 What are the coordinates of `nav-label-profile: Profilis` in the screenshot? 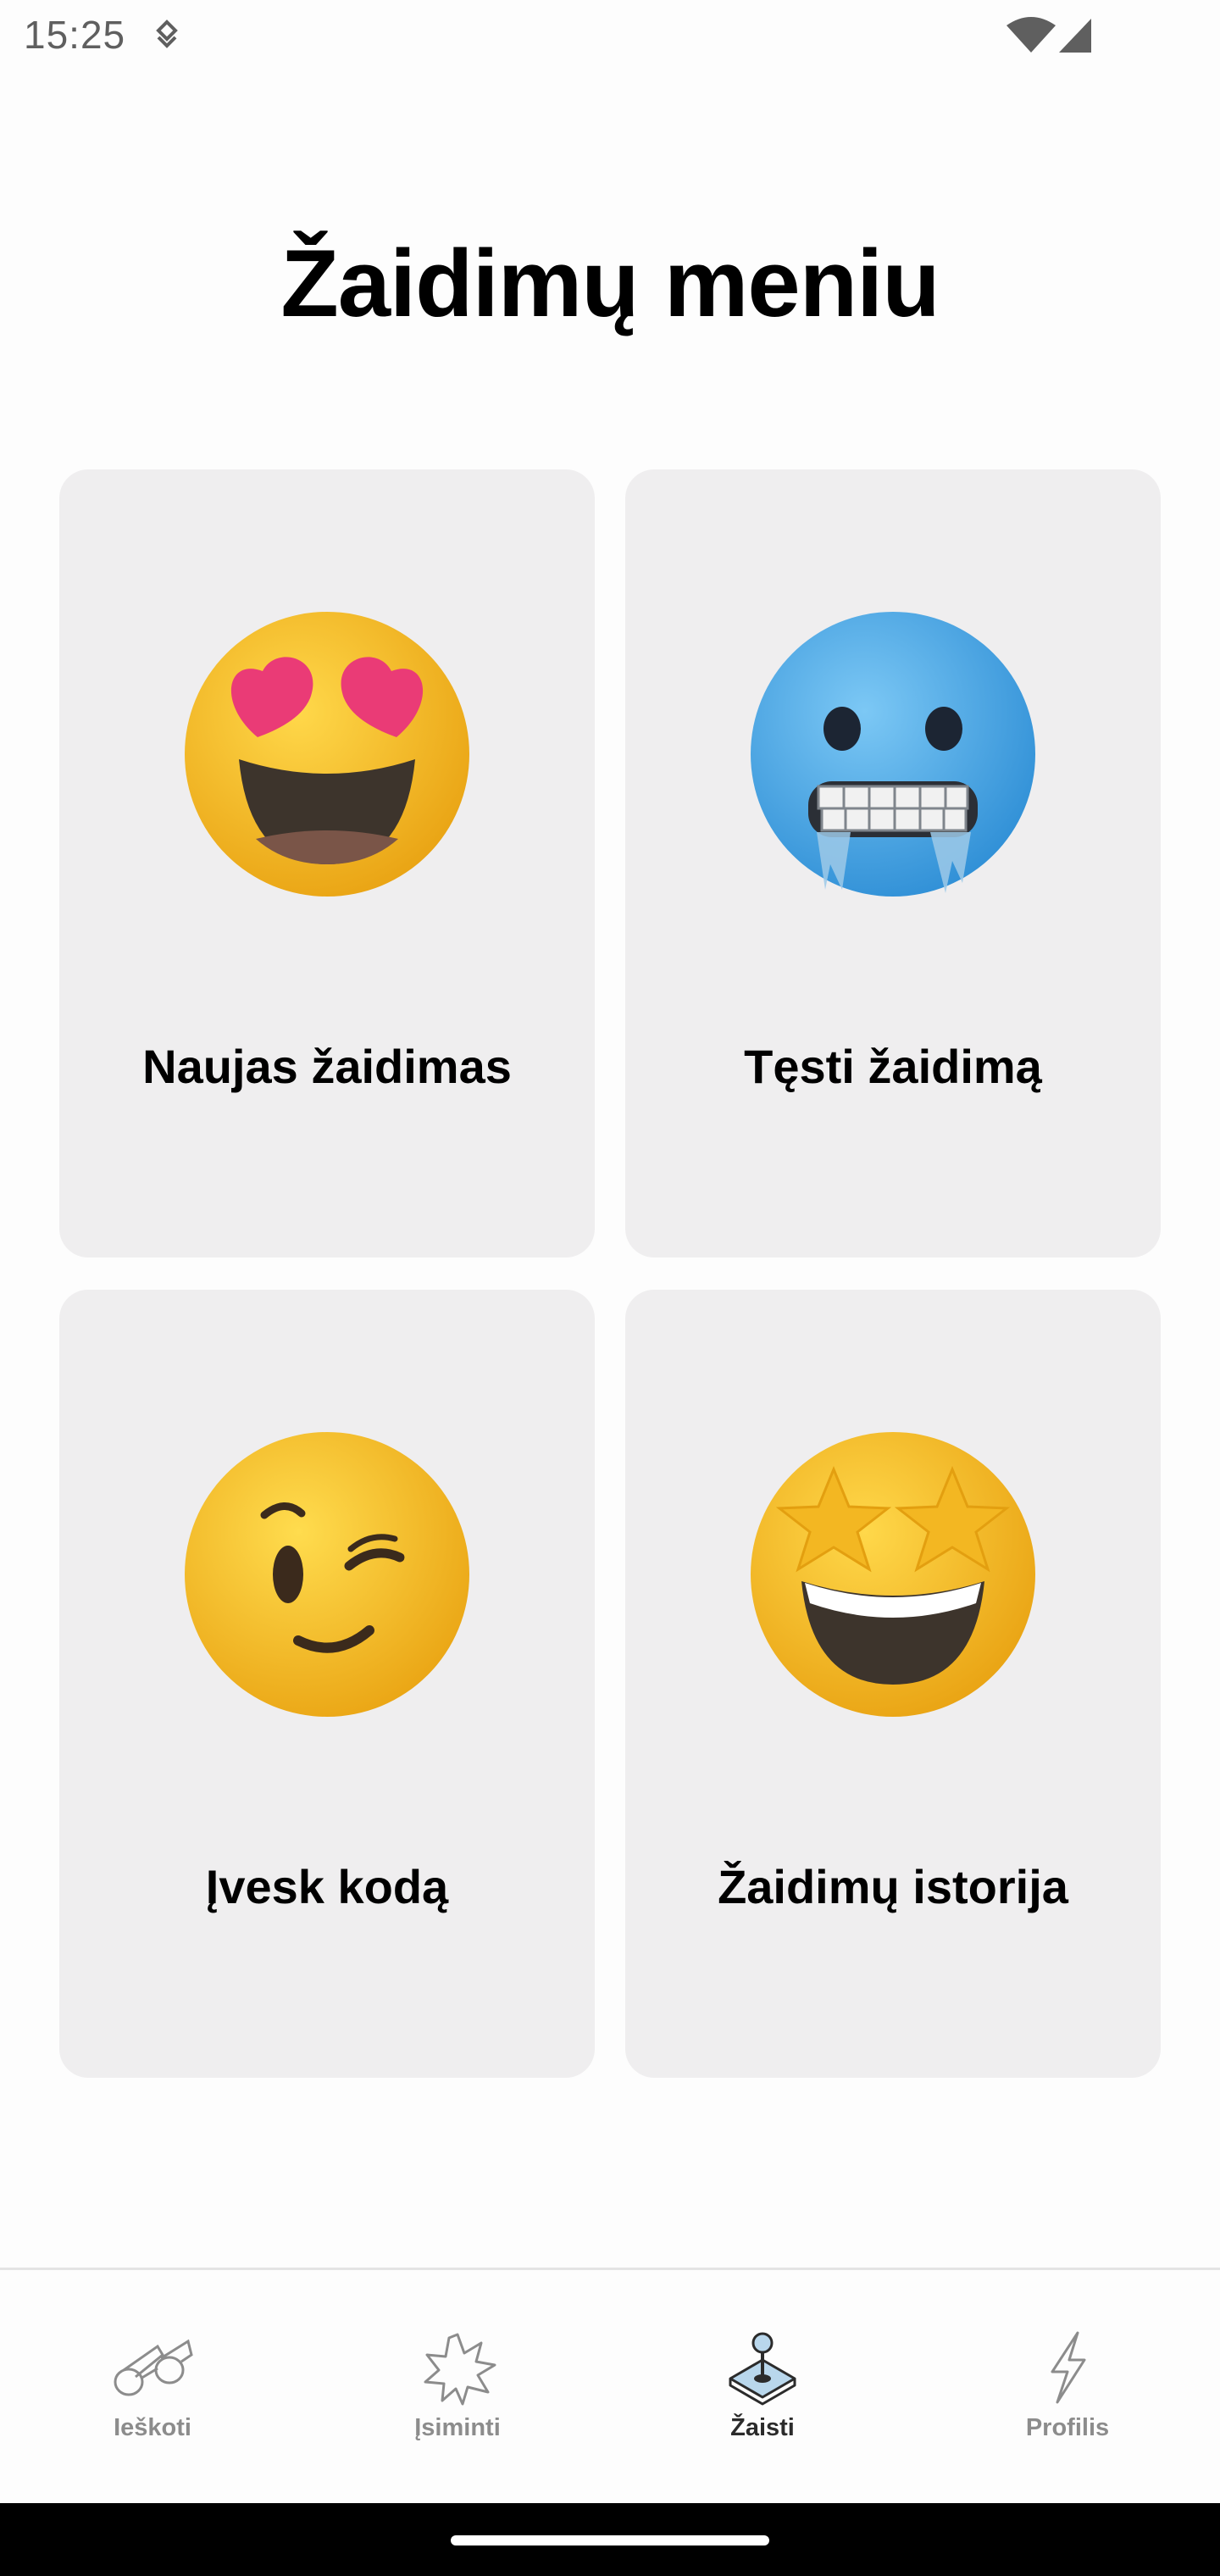 It's located at (1067, 2427).